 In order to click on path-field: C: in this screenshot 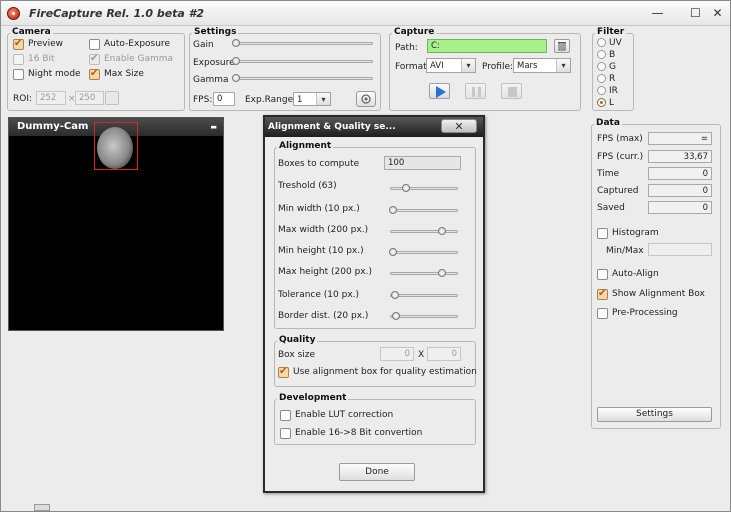, I will do `click(487, 46)`.